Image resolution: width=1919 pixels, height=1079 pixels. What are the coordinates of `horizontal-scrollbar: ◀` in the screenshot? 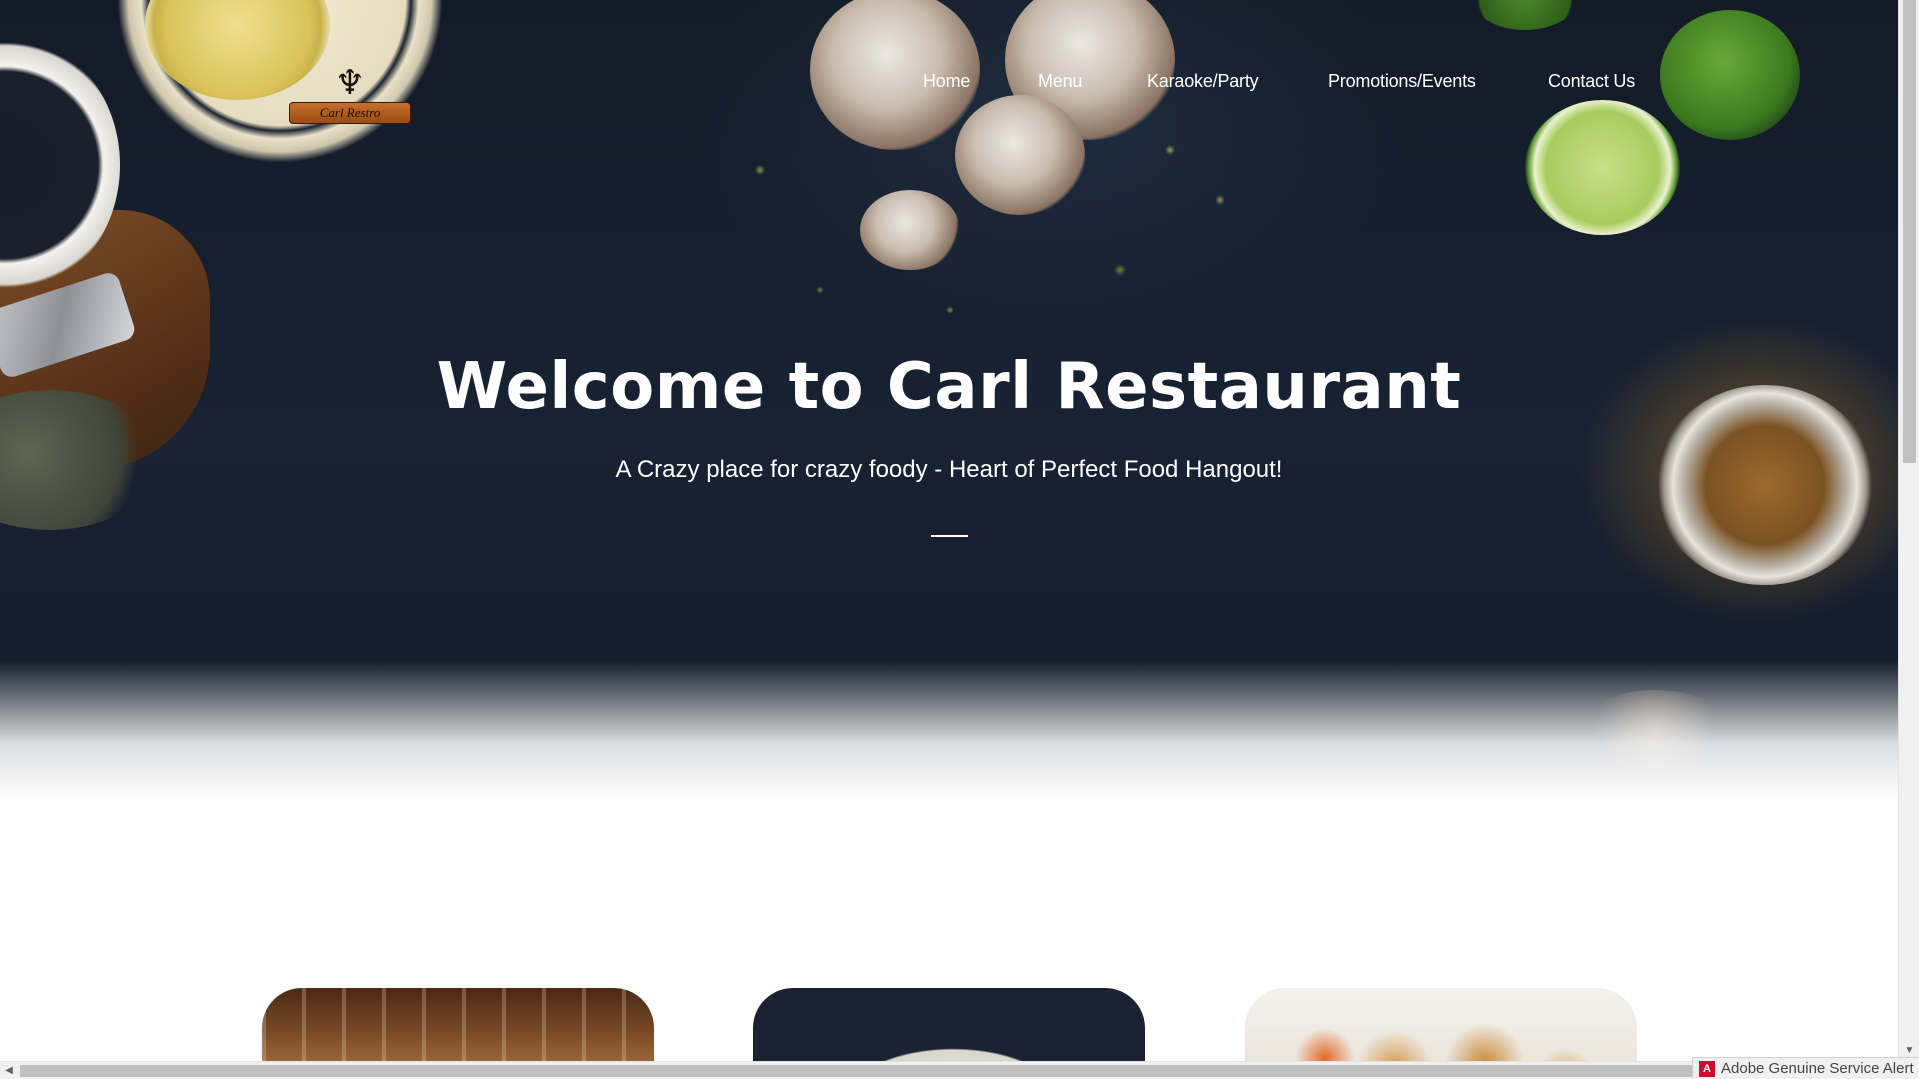 It's located at (949, 1070).